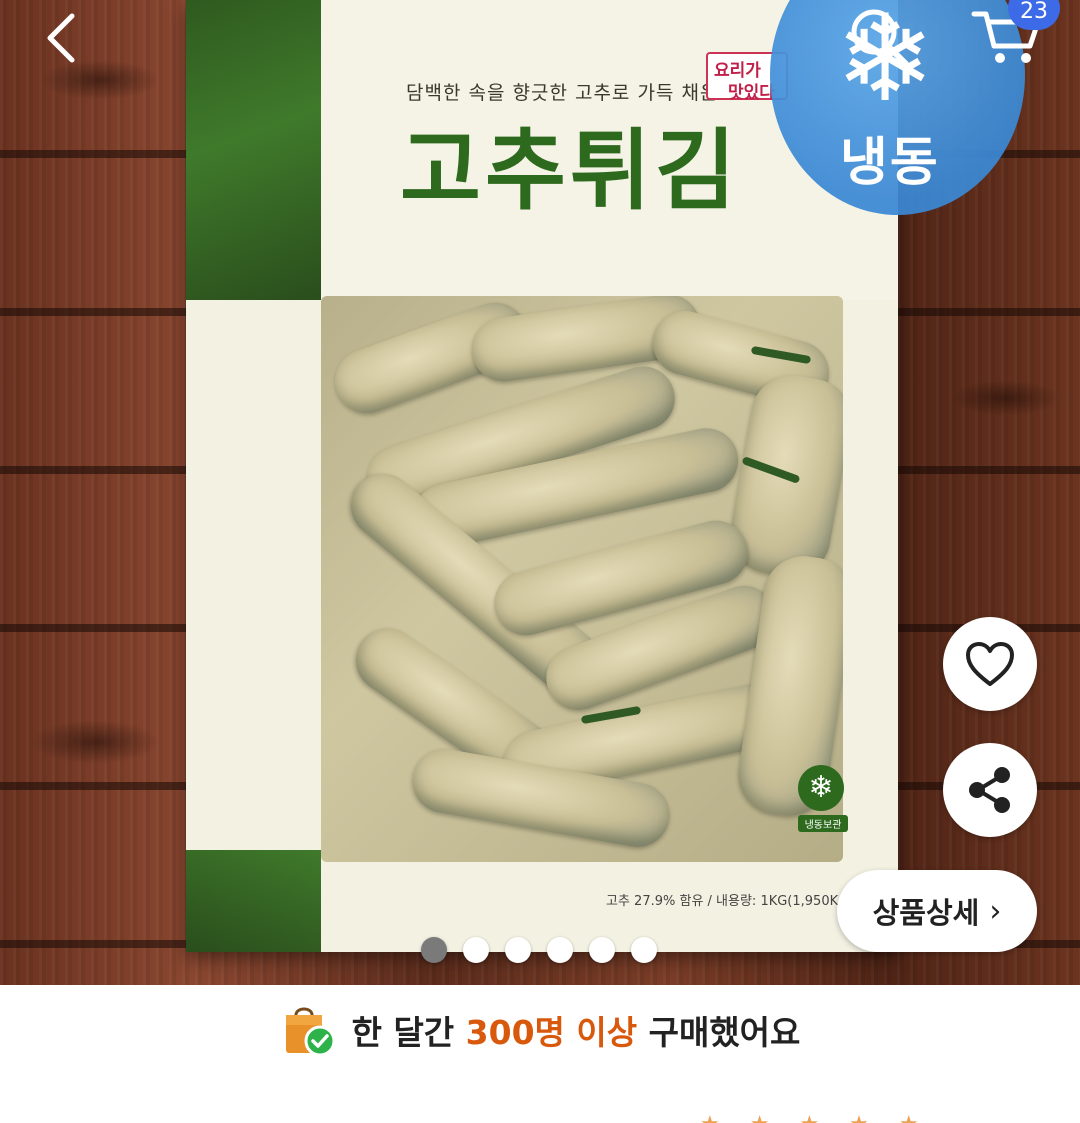 The height and width of the screenshot is (1123, 1080). I want to click on share-icon, so click(989, 790).